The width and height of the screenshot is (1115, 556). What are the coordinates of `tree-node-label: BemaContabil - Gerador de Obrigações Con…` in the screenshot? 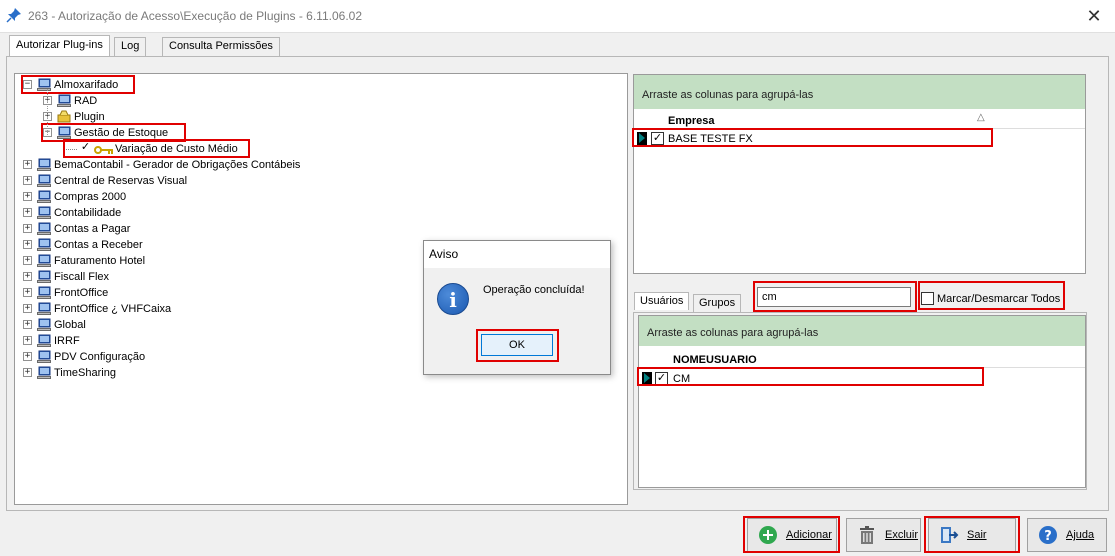 It's located at (177, 165).